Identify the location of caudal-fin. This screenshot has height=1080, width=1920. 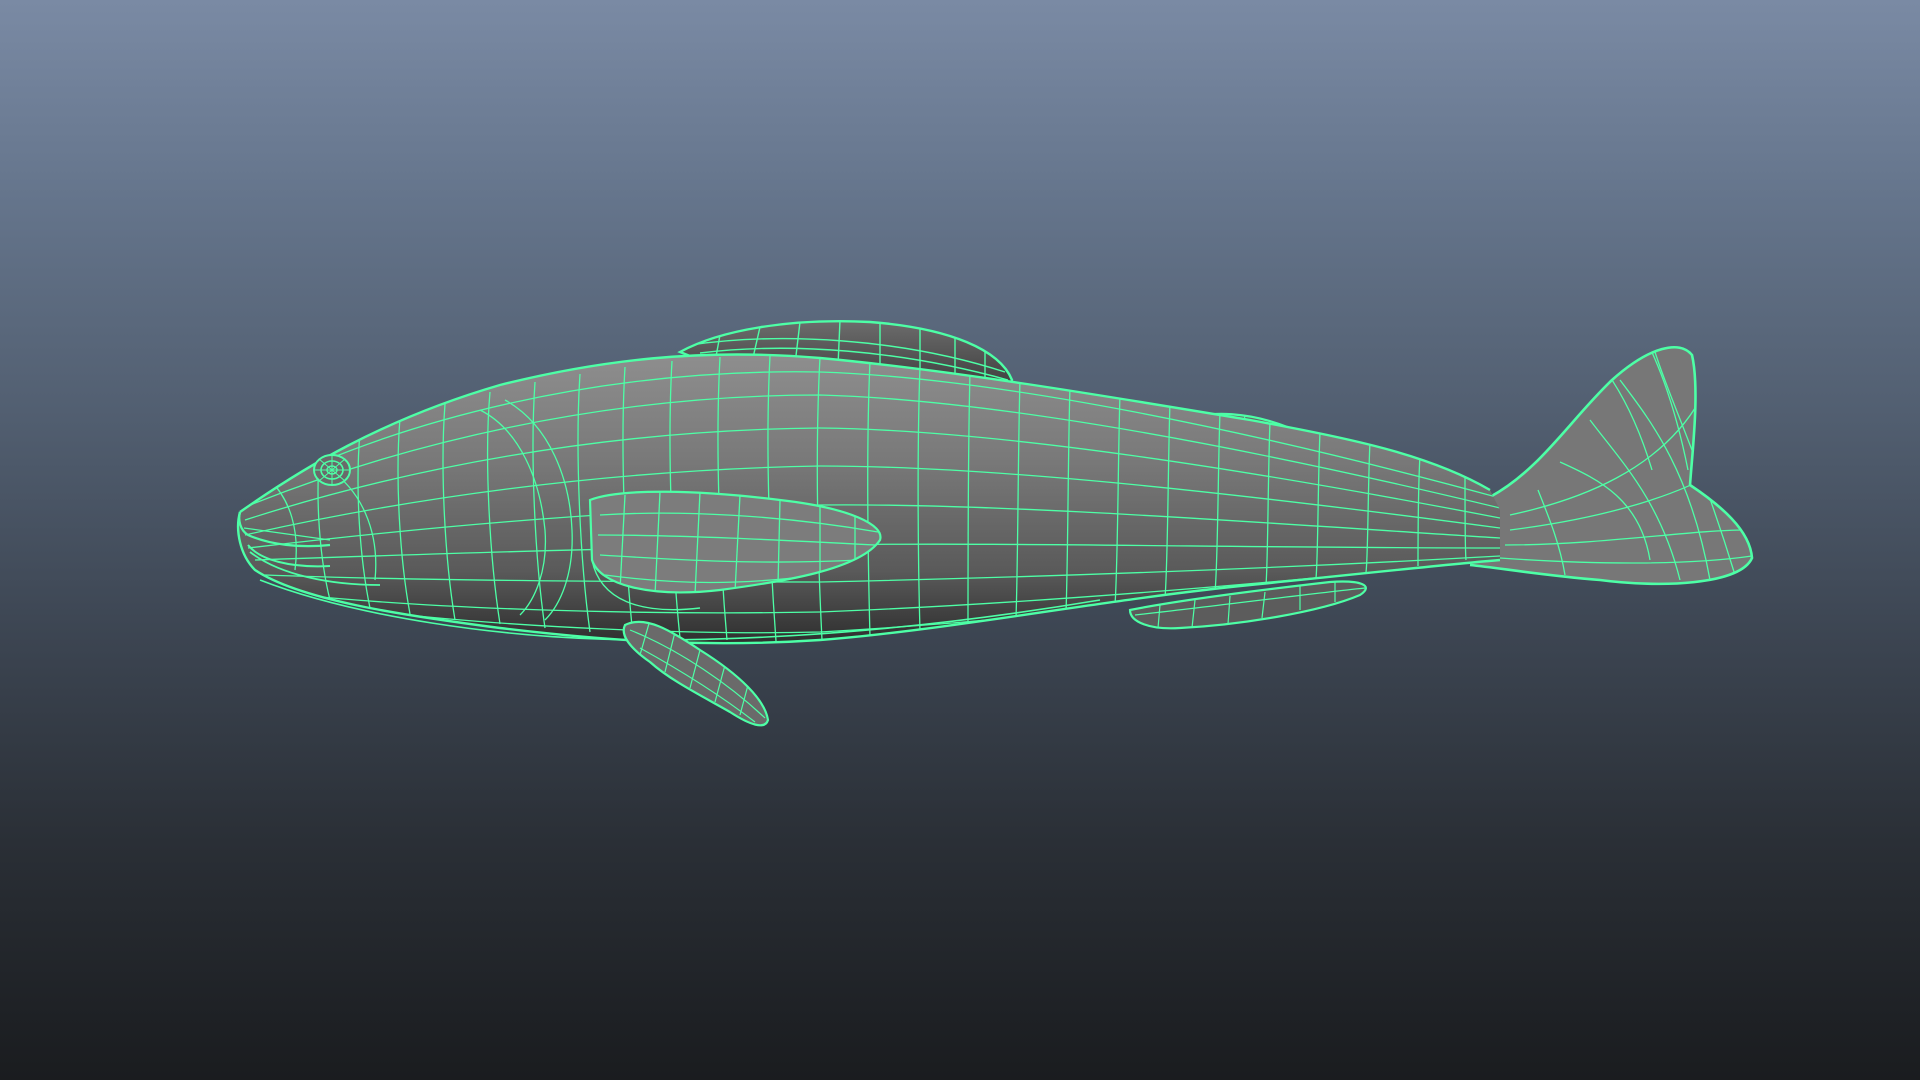
(1611, 466).